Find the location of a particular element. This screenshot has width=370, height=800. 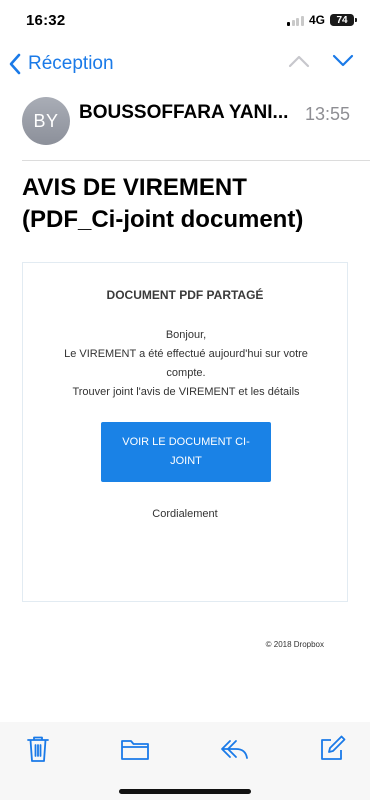

message-subject: AVIS DE VIREMENT (PDF_Ci-joint document) is located at coordinates (187, 204).